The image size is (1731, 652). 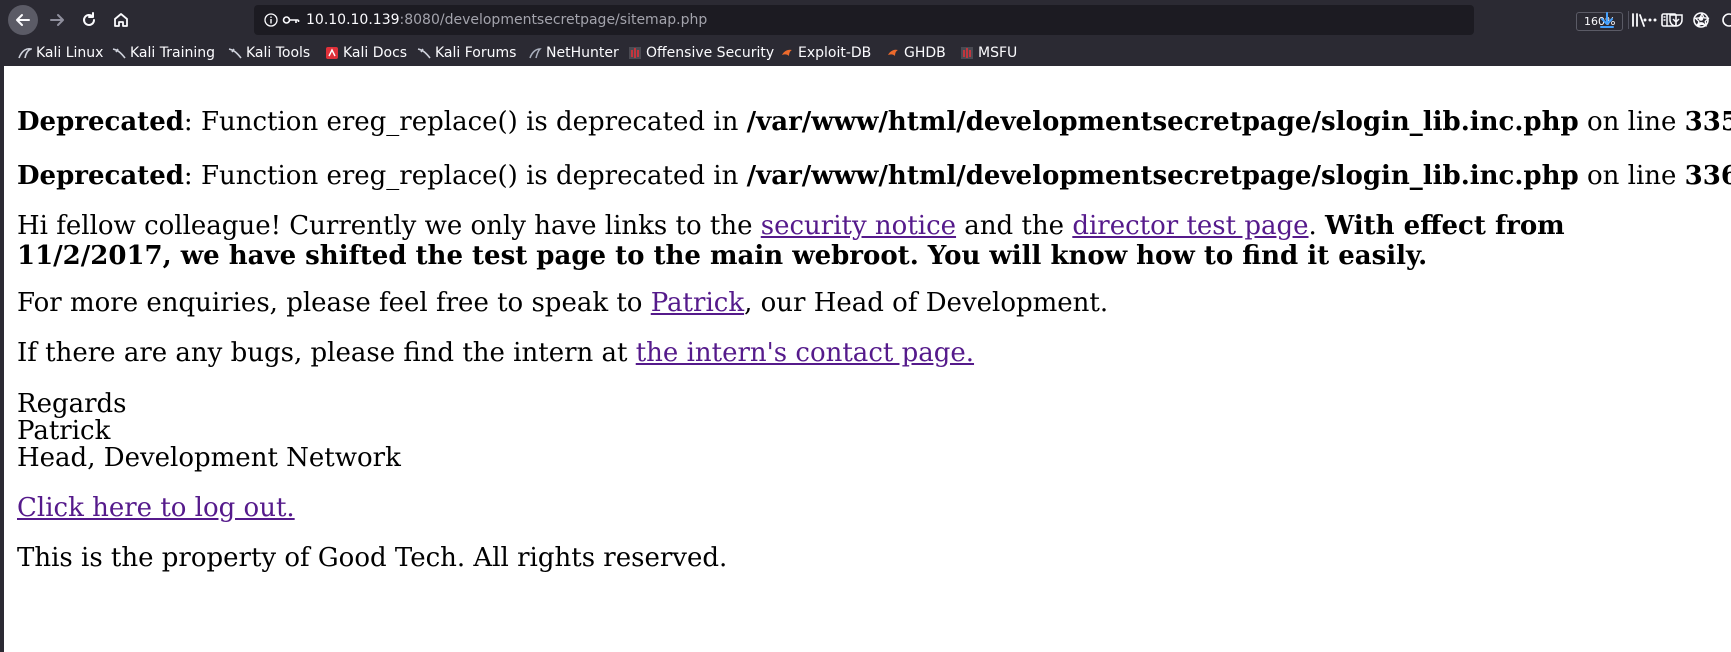 I want to click on logout-link: Click here to log out., so click(x=156, y=508).